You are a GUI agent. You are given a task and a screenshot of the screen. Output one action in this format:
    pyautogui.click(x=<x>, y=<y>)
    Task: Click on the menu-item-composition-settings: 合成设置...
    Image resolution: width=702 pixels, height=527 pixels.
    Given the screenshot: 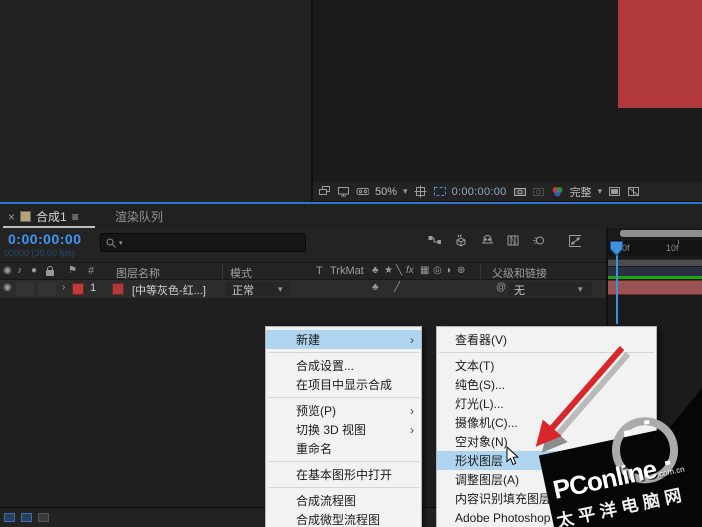 What is the action you would take?
    pyautogui.click(x=343, y=365)
    